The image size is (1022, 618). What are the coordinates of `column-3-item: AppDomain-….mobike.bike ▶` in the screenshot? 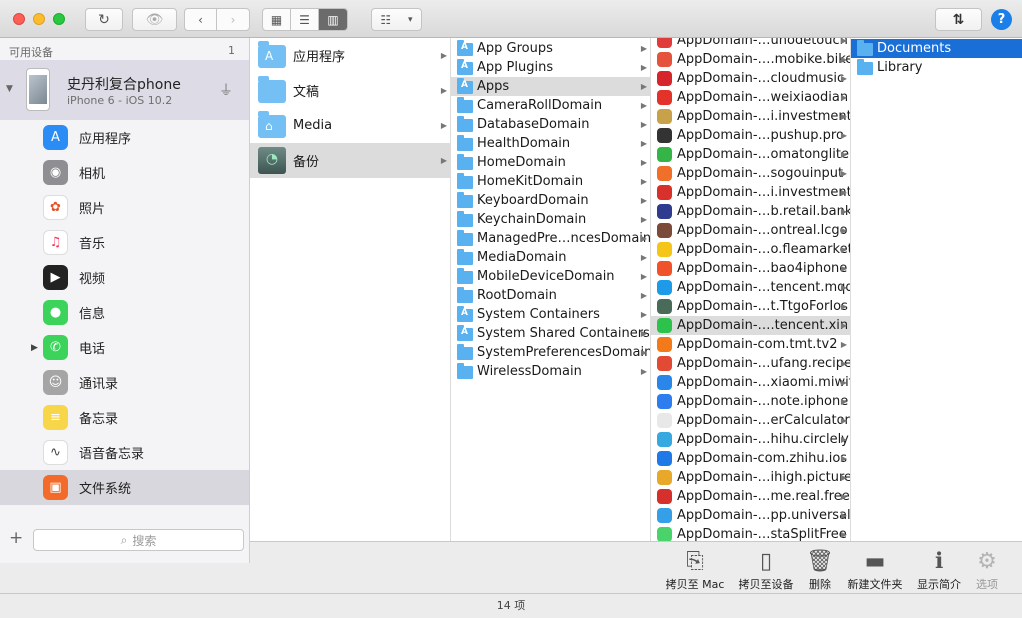 It's located at (750, 59).